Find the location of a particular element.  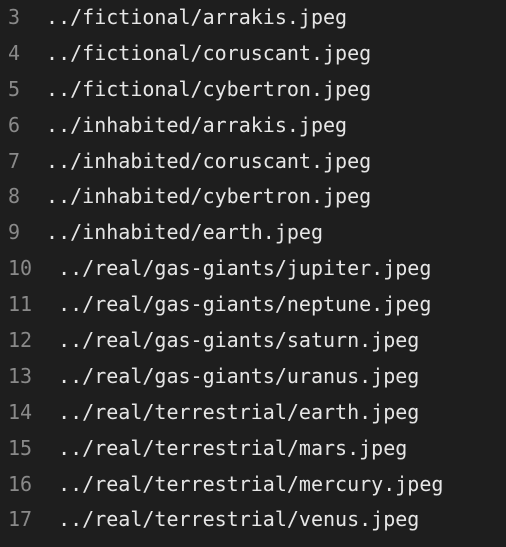

file-path: ../real/gas-giants/jupiter.jpeg is located at coordinates (245, 268).